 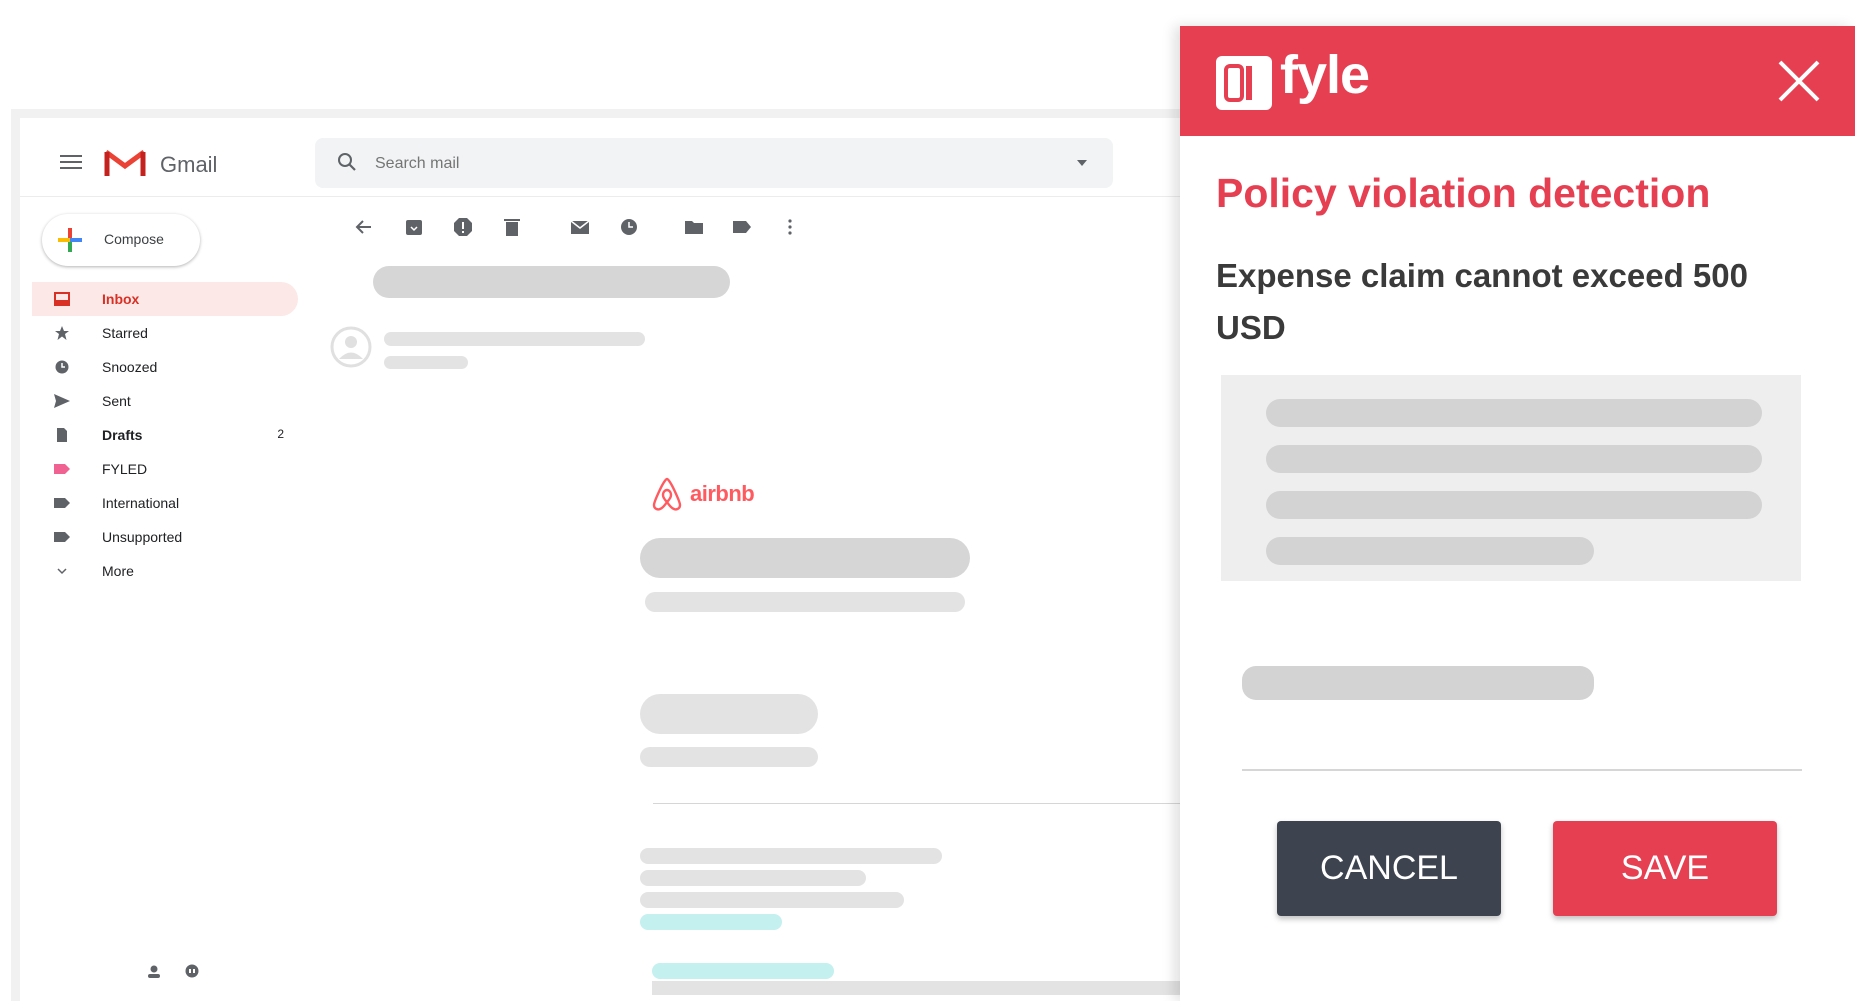 What do you see at coordinates (1082, 163) in the screenshot?
I see `search-options-chevron-icon` at bounding box center [1082, 163].